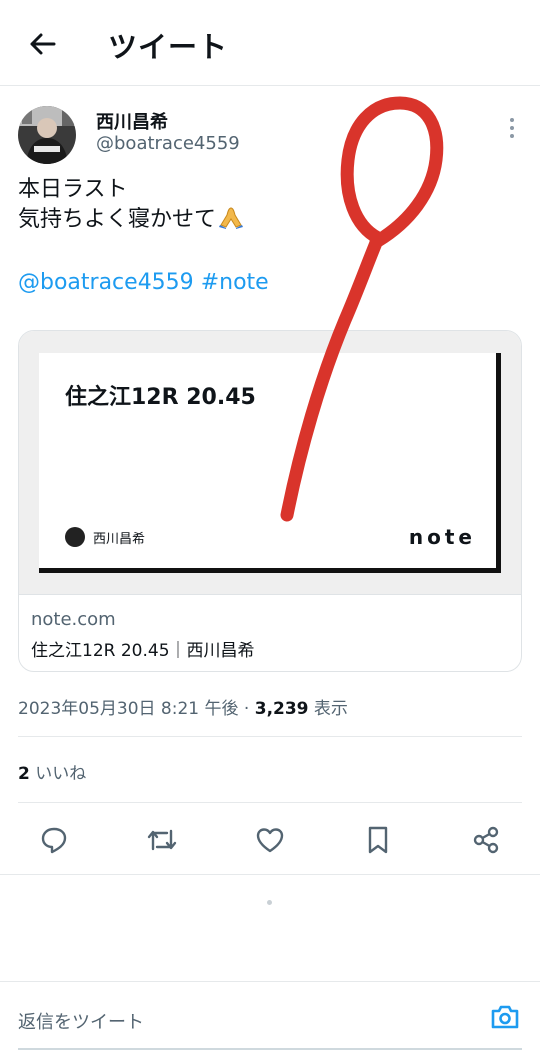 Image resolution: width=540 pixels, height=1057 pixels. I want to click on more-options-button, so click(512, 128).